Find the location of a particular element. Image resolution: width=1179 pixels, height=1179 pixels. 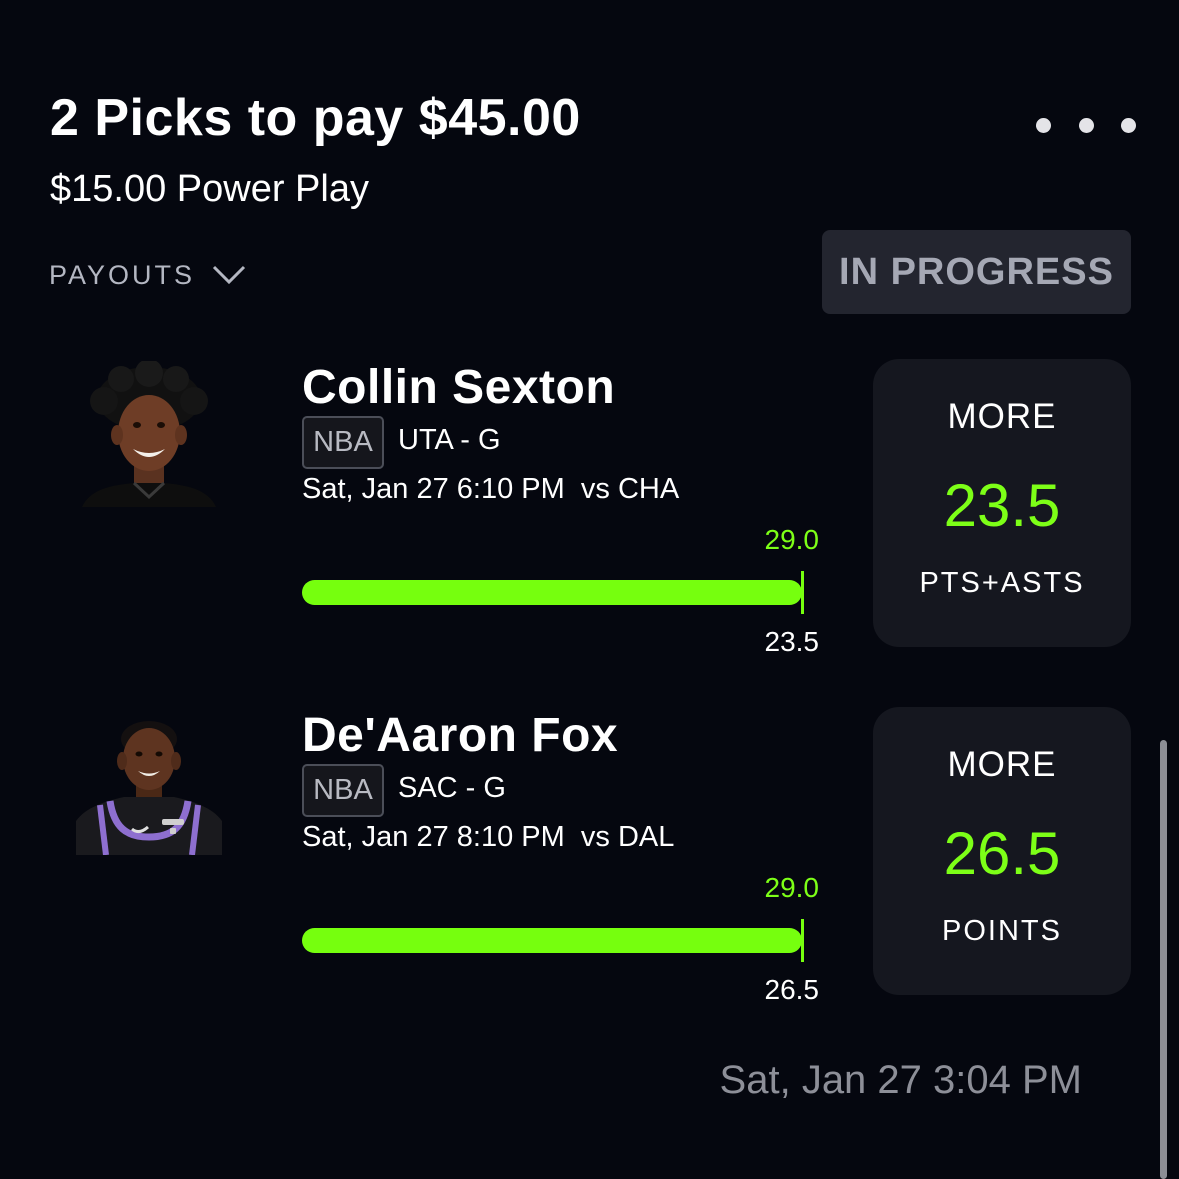

line-value: 23.5 is located at coordinates (792, 641).